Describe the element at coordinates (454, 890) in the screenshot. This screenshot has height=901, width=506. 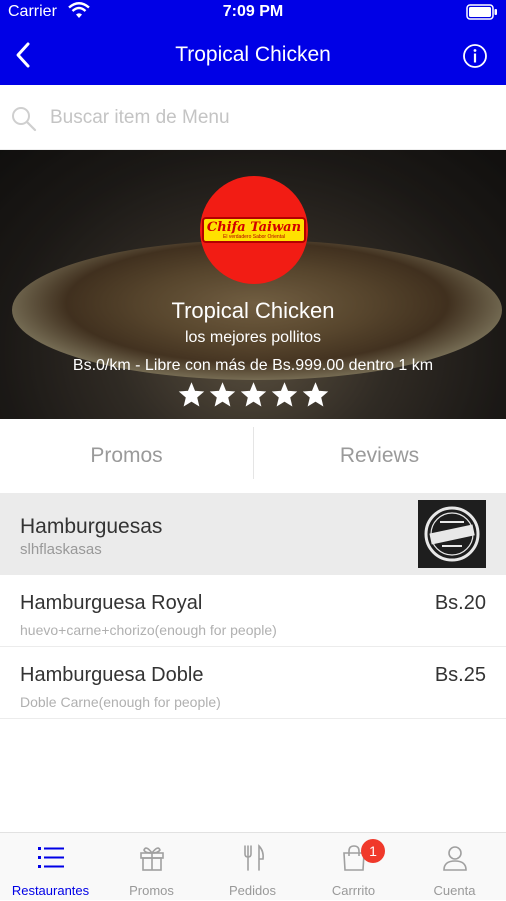
I see `tabbar-label: Cuenta` at that location.